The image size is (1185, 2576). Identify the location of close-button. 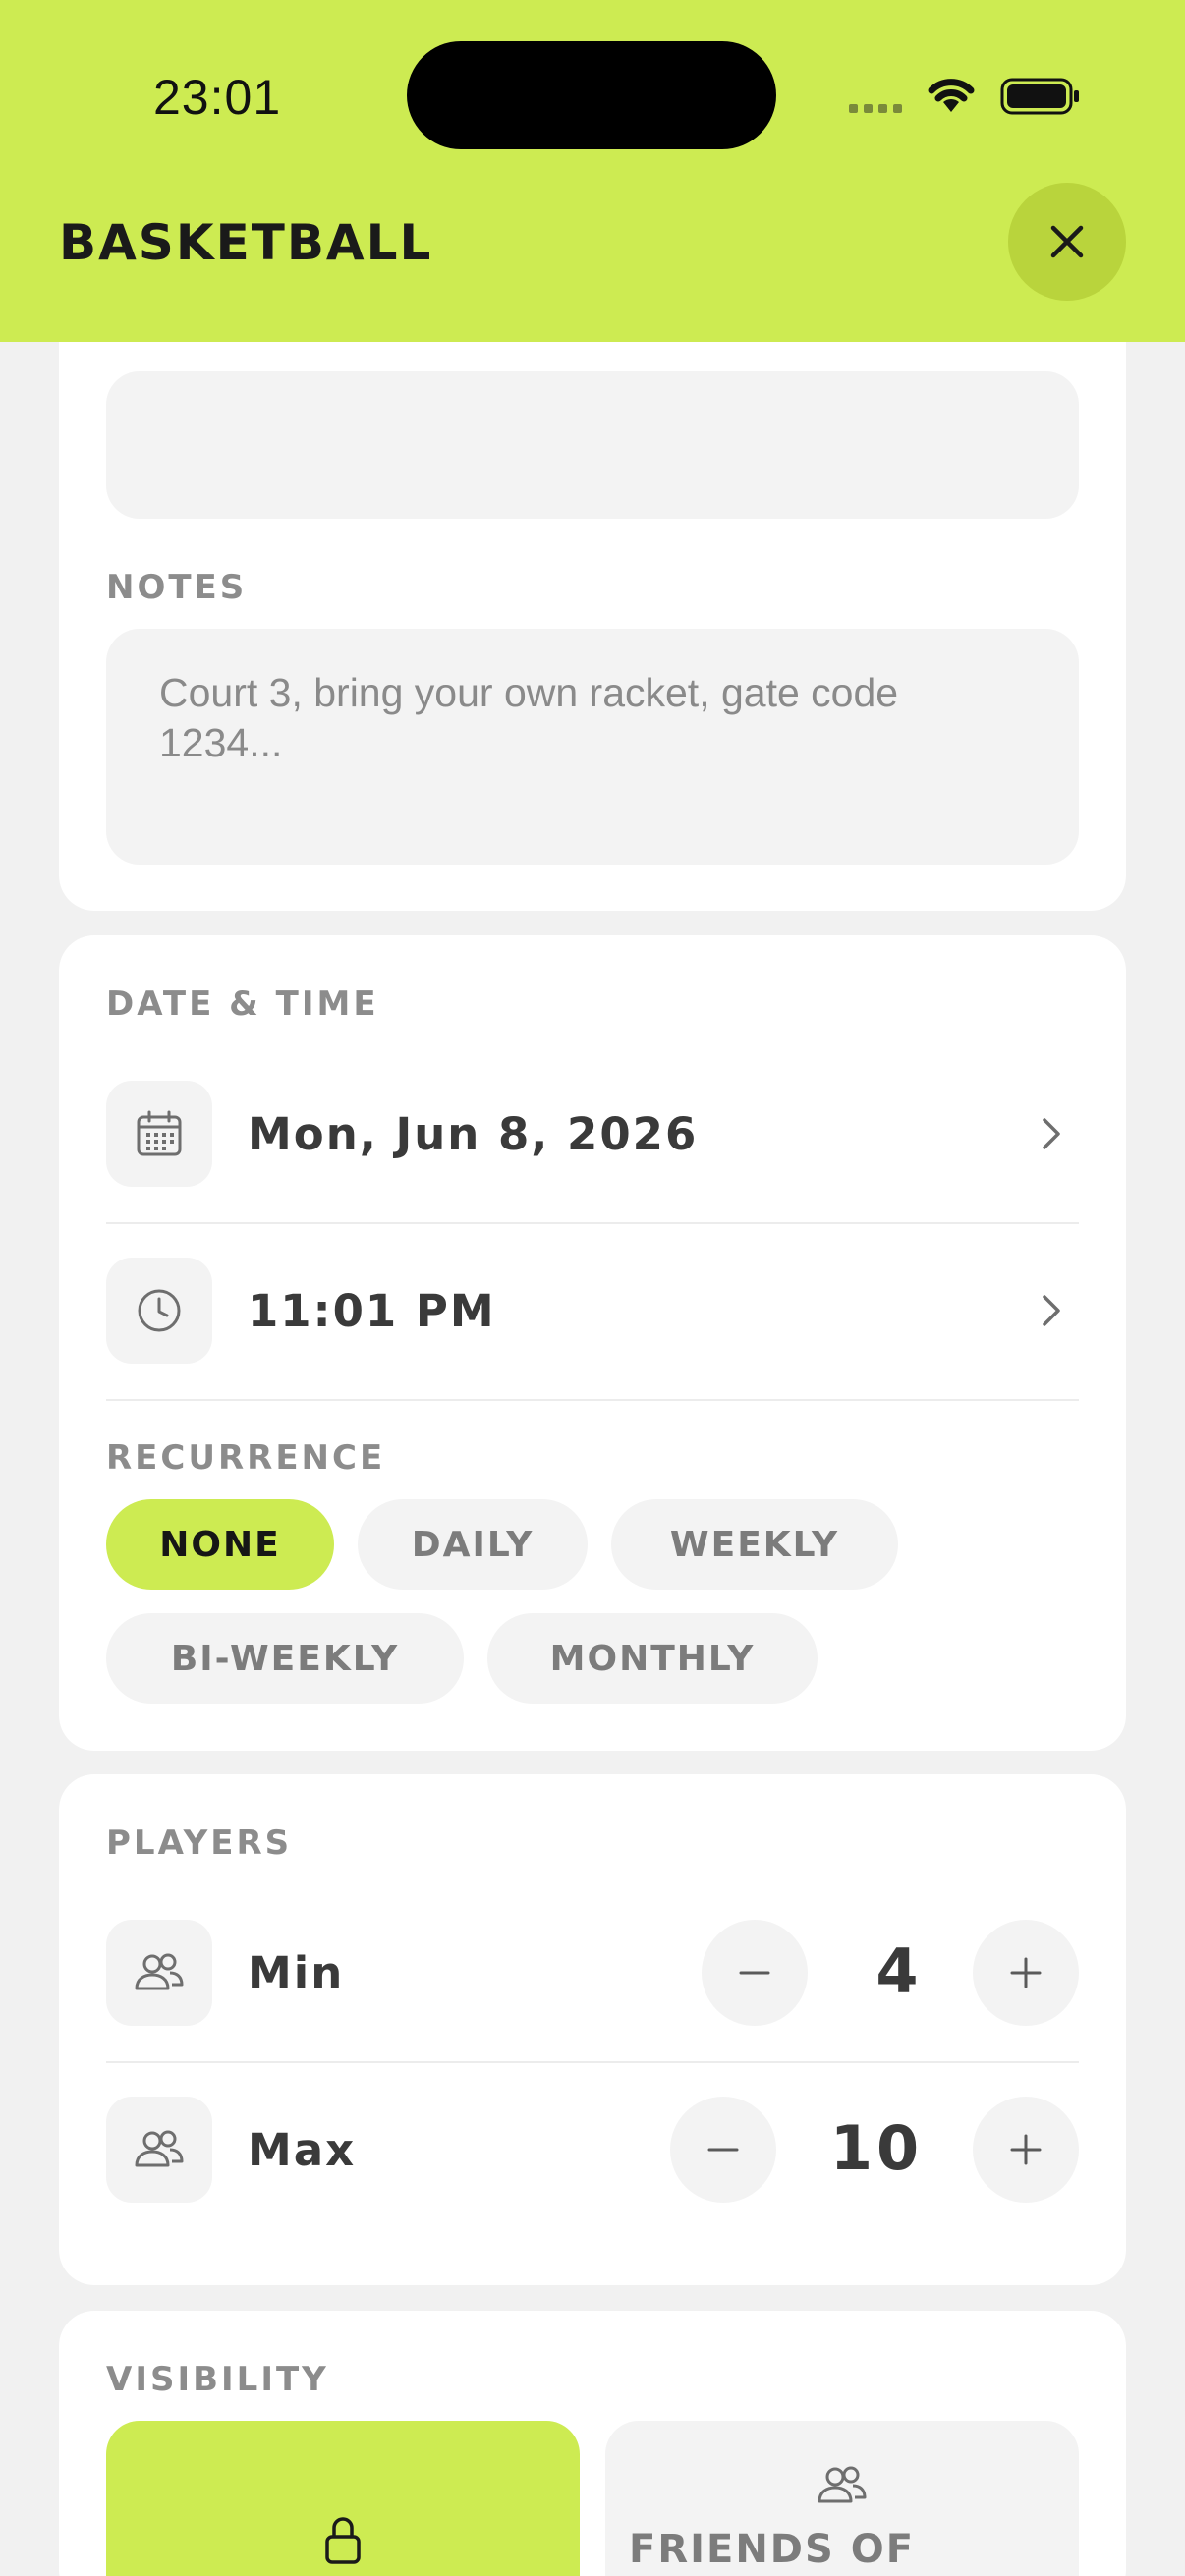
(1067, 242).